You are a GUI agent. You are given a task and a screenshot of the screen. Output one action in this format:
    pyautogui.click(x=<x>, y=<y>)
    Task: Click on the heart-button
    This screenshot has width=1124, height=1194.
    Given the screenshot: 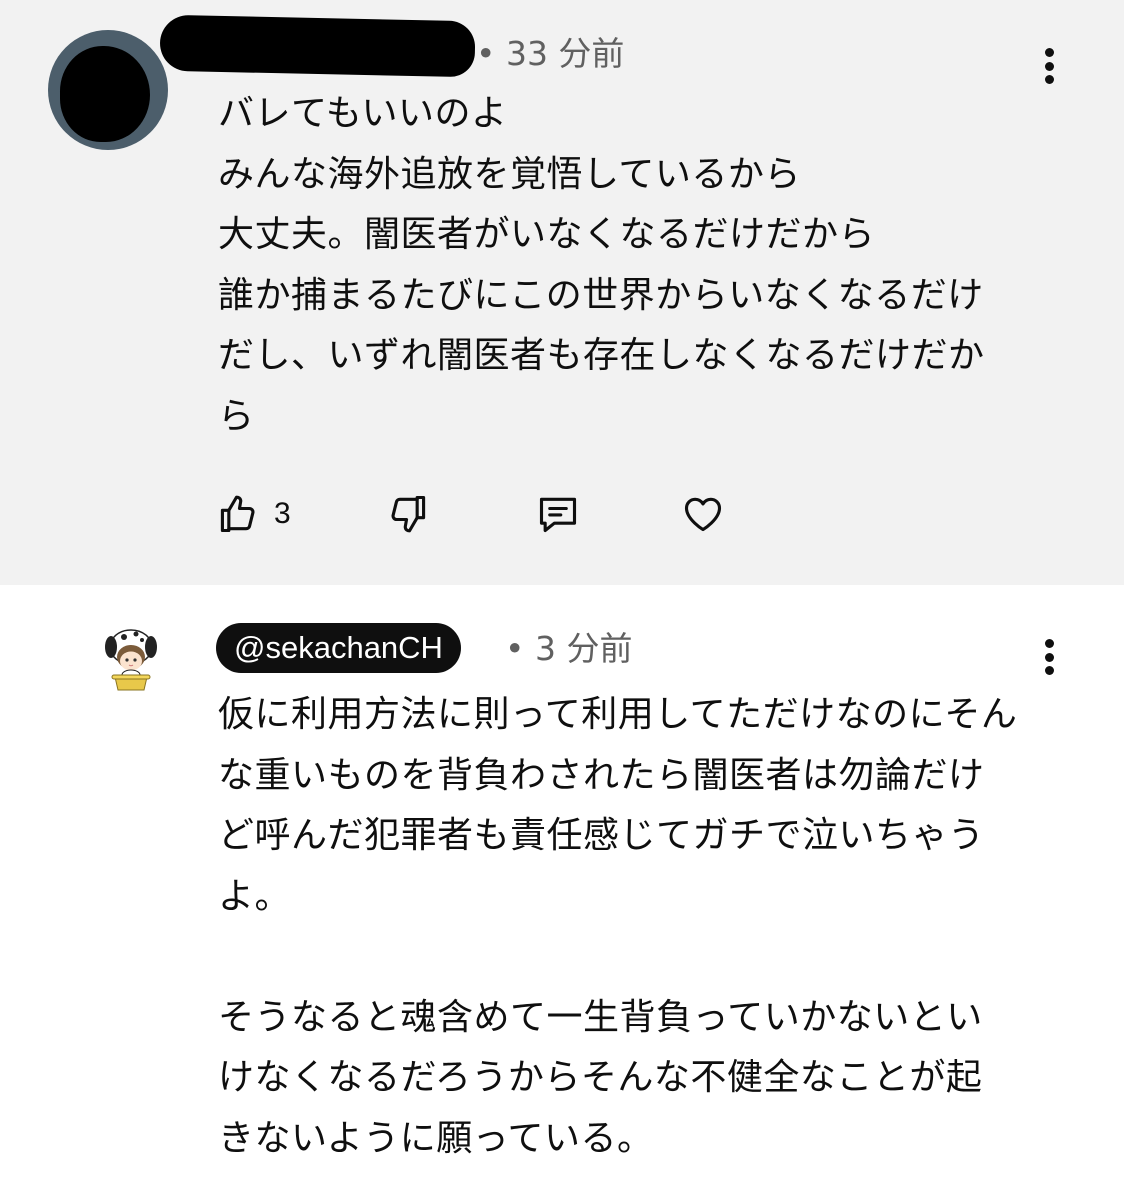 What is the action you would take?
    pyautogui.click(x=703, y=514)
    